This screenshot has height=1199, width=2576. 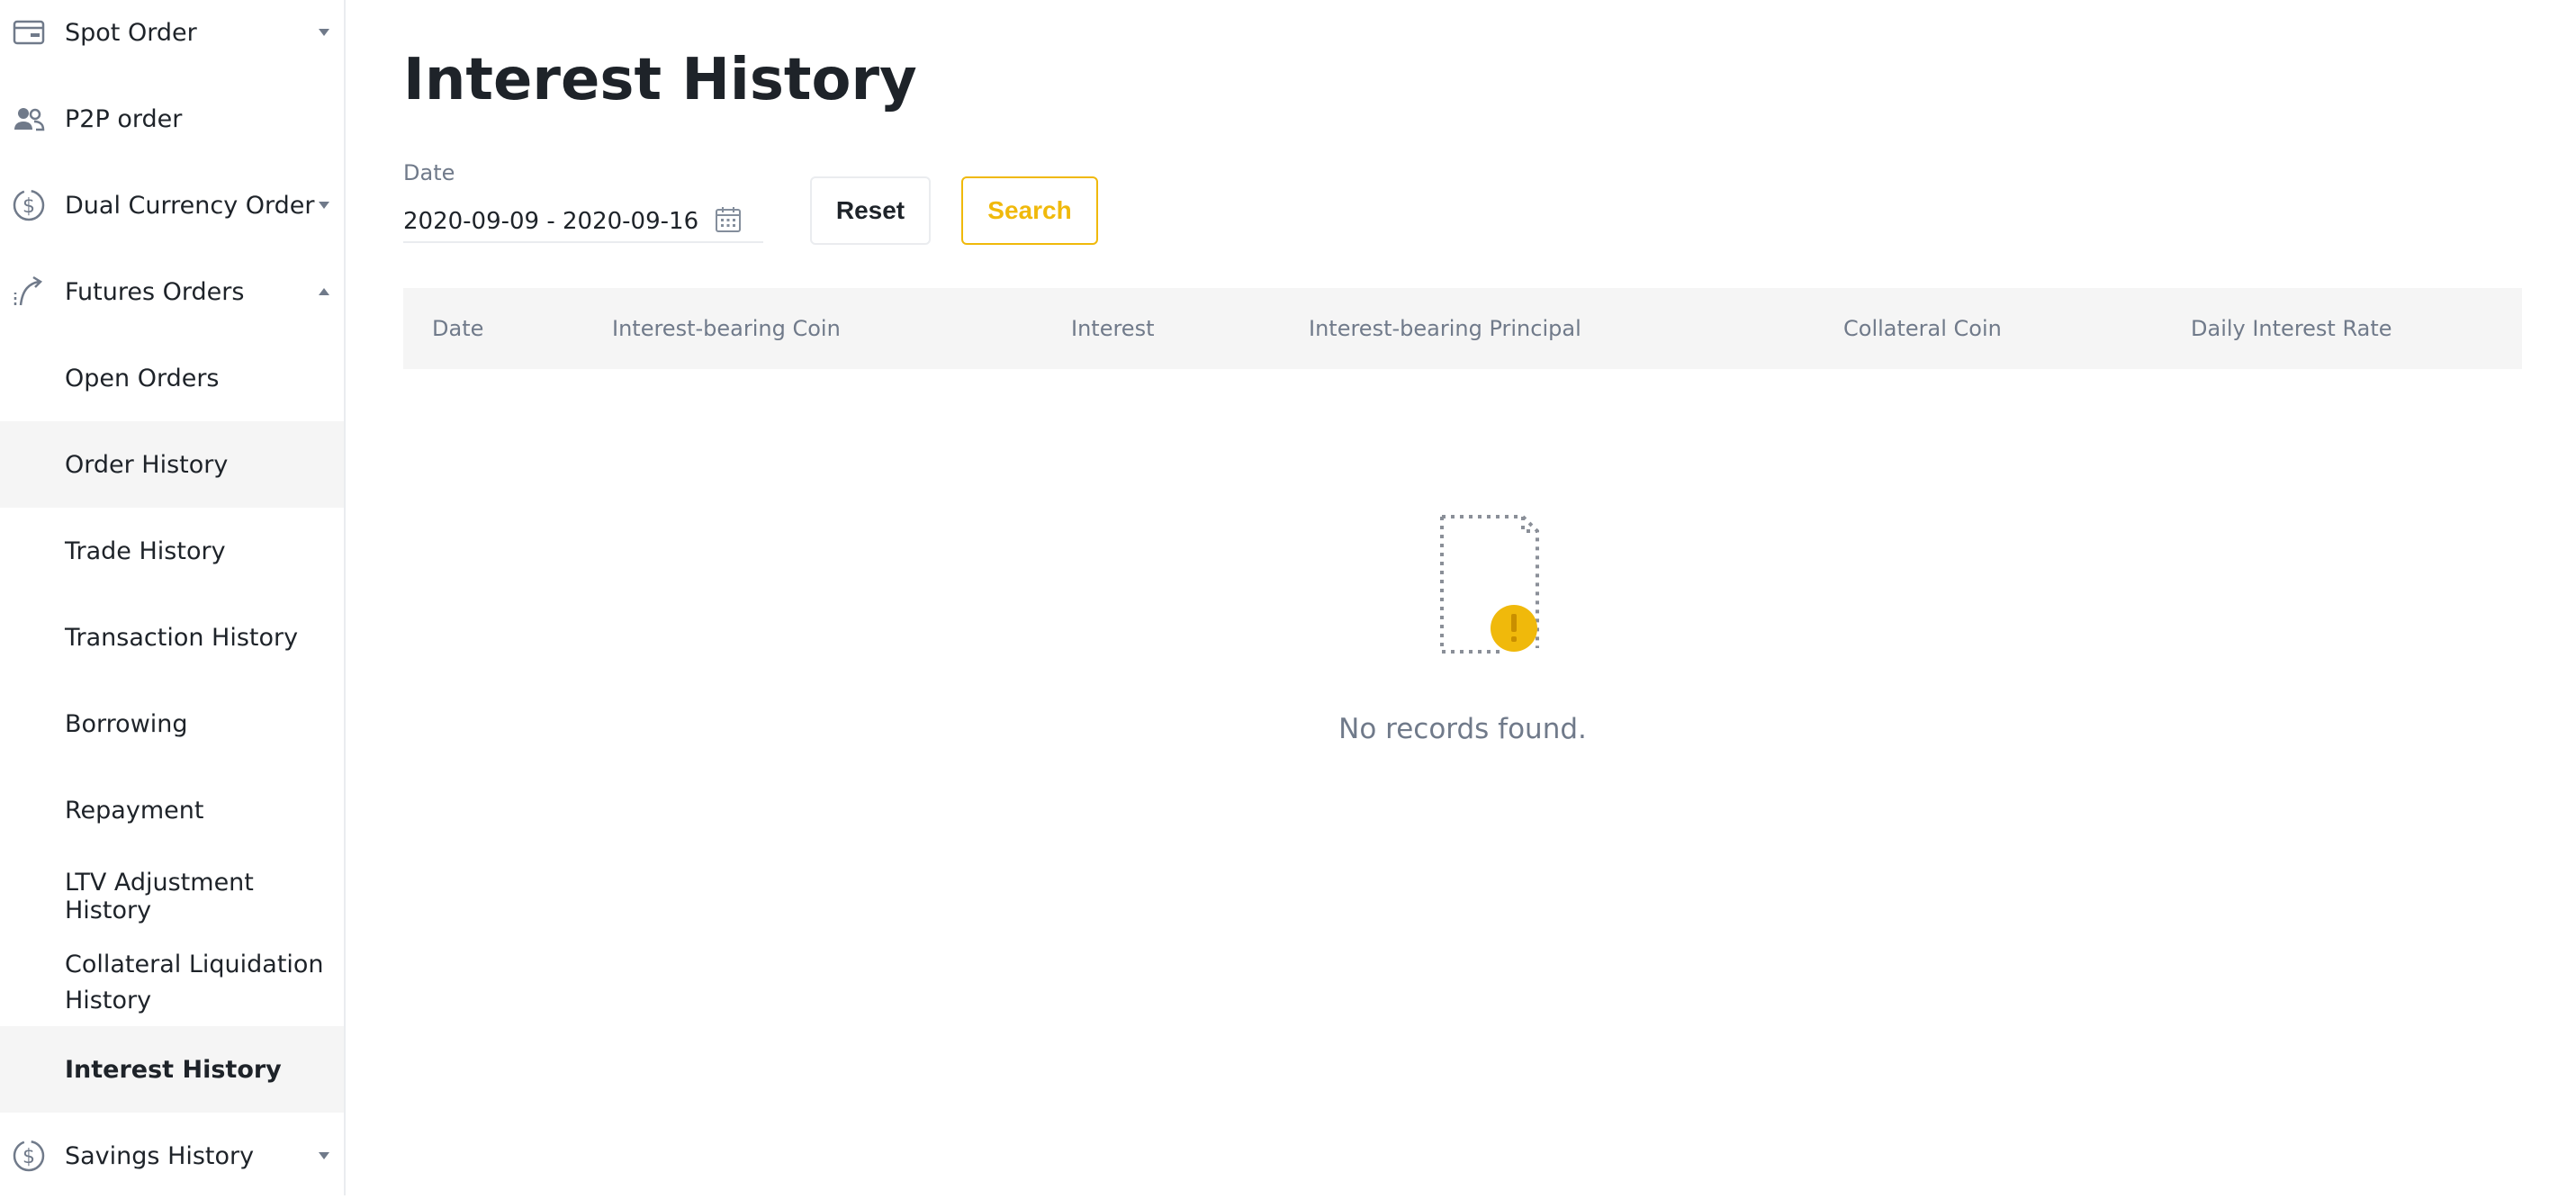 I want to click on sidebar-item-transaction-history: Transaction History, so click(x=172, y=637).